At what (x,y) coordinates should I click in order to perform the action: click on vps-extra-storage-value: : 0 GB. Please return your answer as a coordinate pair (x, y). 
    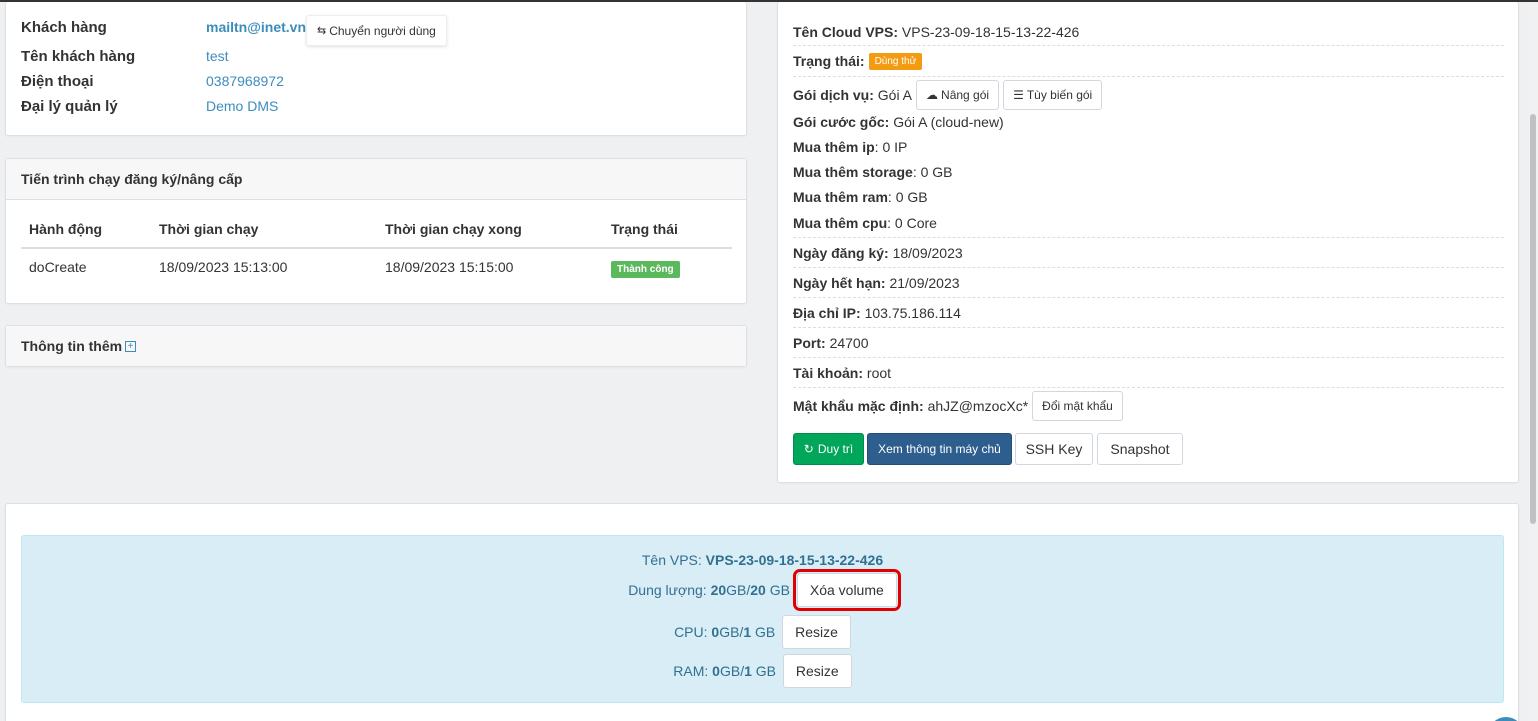
    Looking at the image, I should click on (932, 172).